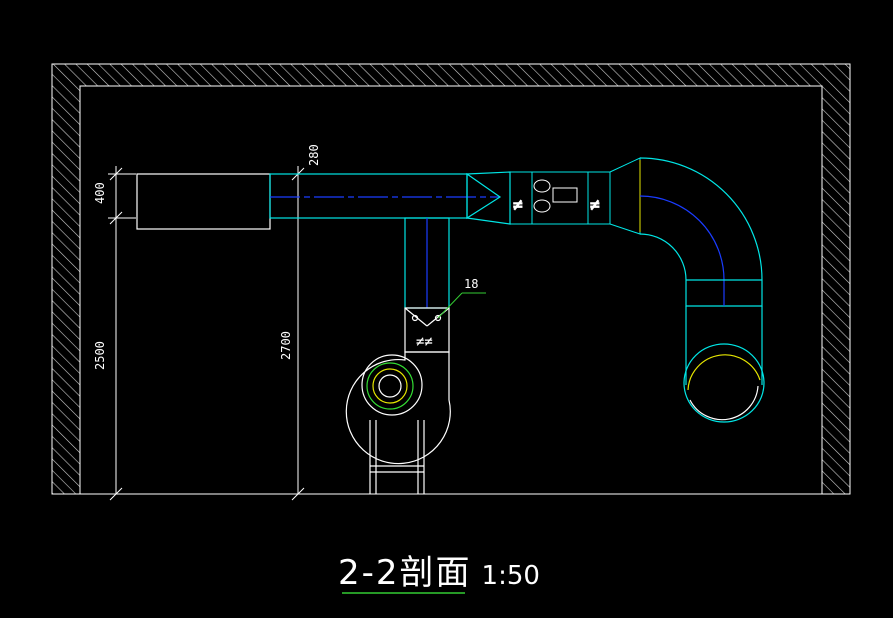 Image resolution: width=893 pixels, height=618 pixels. I want to click on dim-280: 280, so click(314, 155).